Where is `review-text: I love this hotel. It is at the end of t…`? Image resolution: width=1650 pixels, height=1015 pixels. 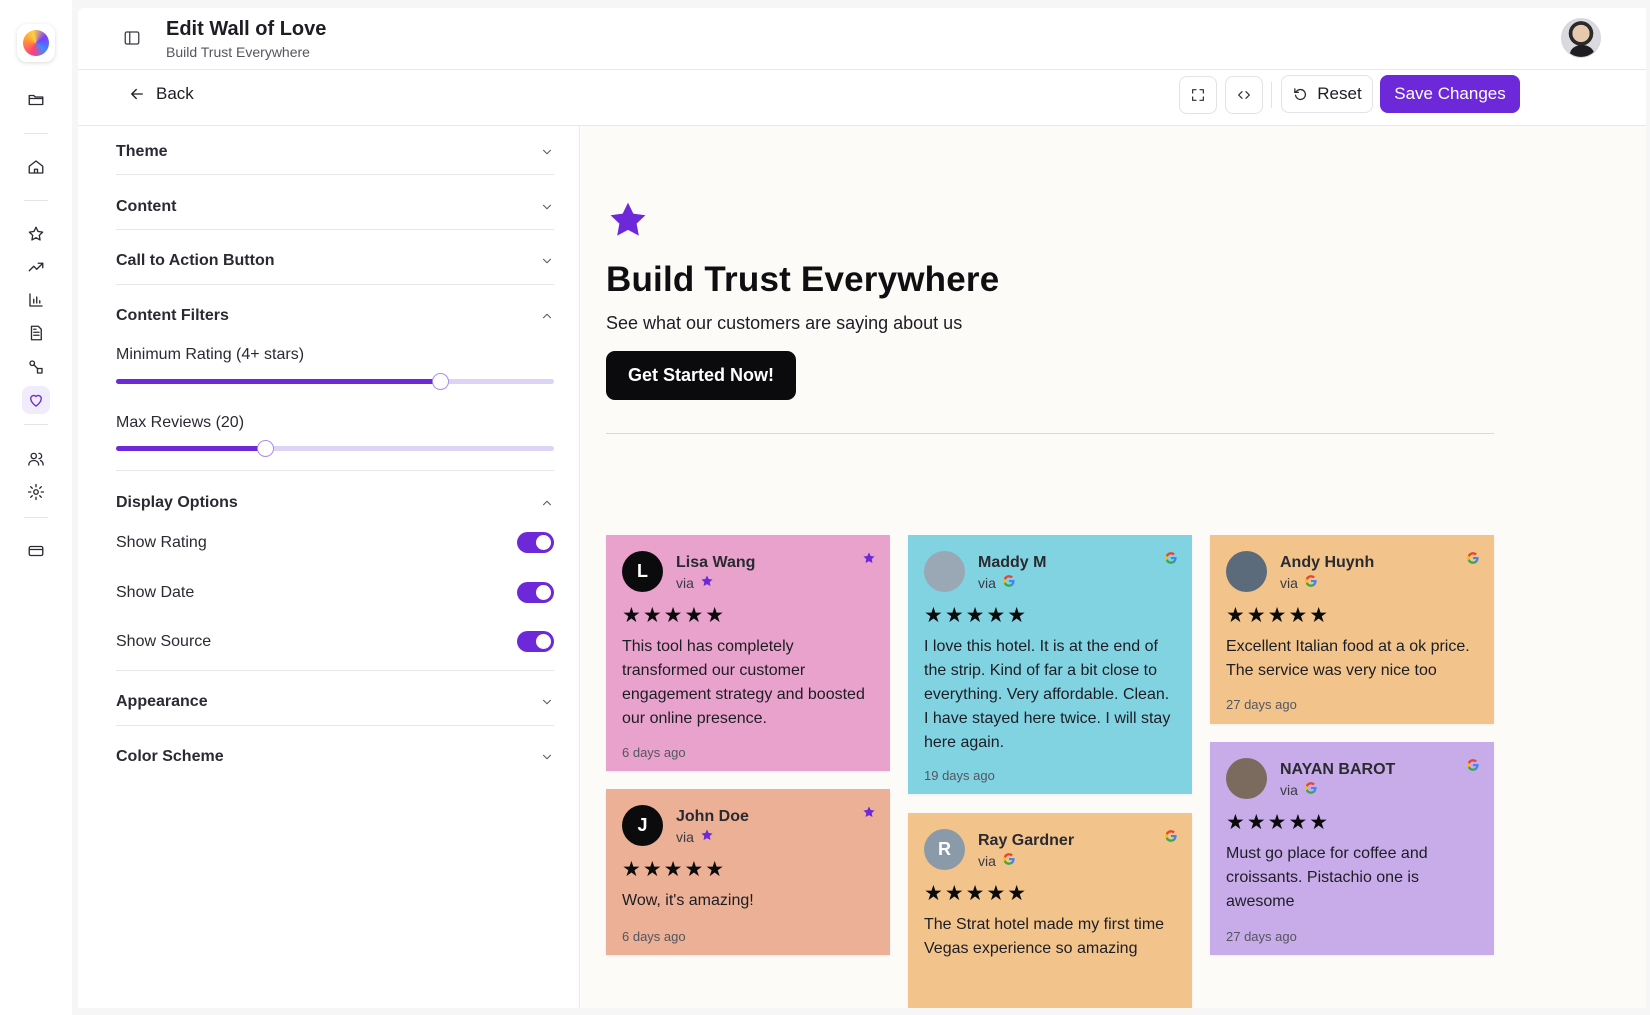
review-text: I love this hotel. It is at the end of t… is located at coordinates (1047, 694).